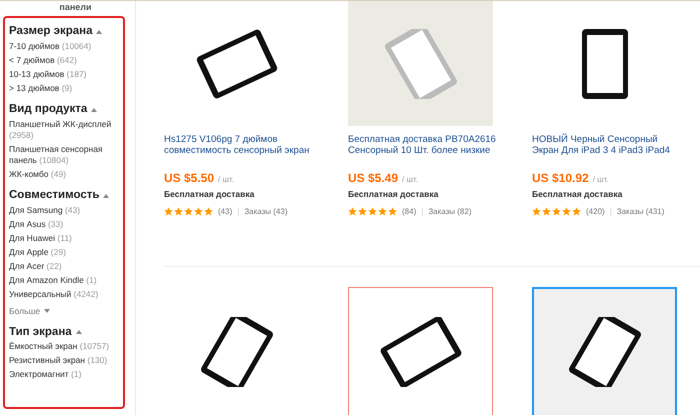  What do you see at coordinates (225, 212) in the screenshot?
I see `review-count: (43)` at bounding box center [225, 212].